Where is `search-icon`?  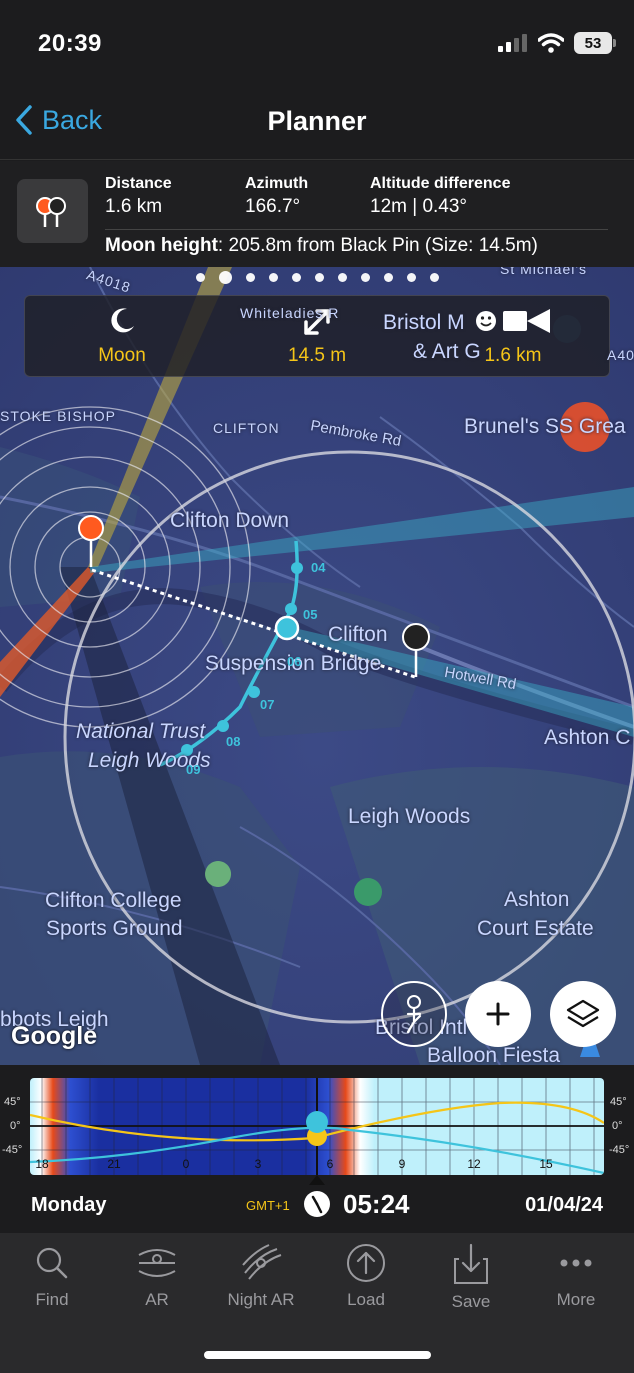
search-icon is located at coordinates (52, 1263).